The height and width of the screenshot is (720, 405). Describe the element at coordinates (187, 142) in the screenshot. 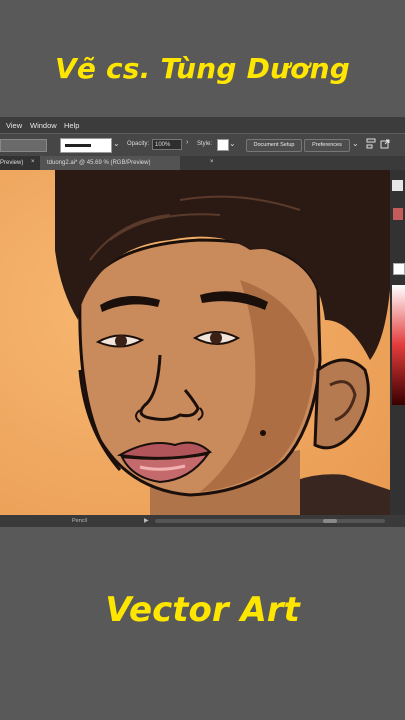

I see `chevron-right-icon: ›` at that location.